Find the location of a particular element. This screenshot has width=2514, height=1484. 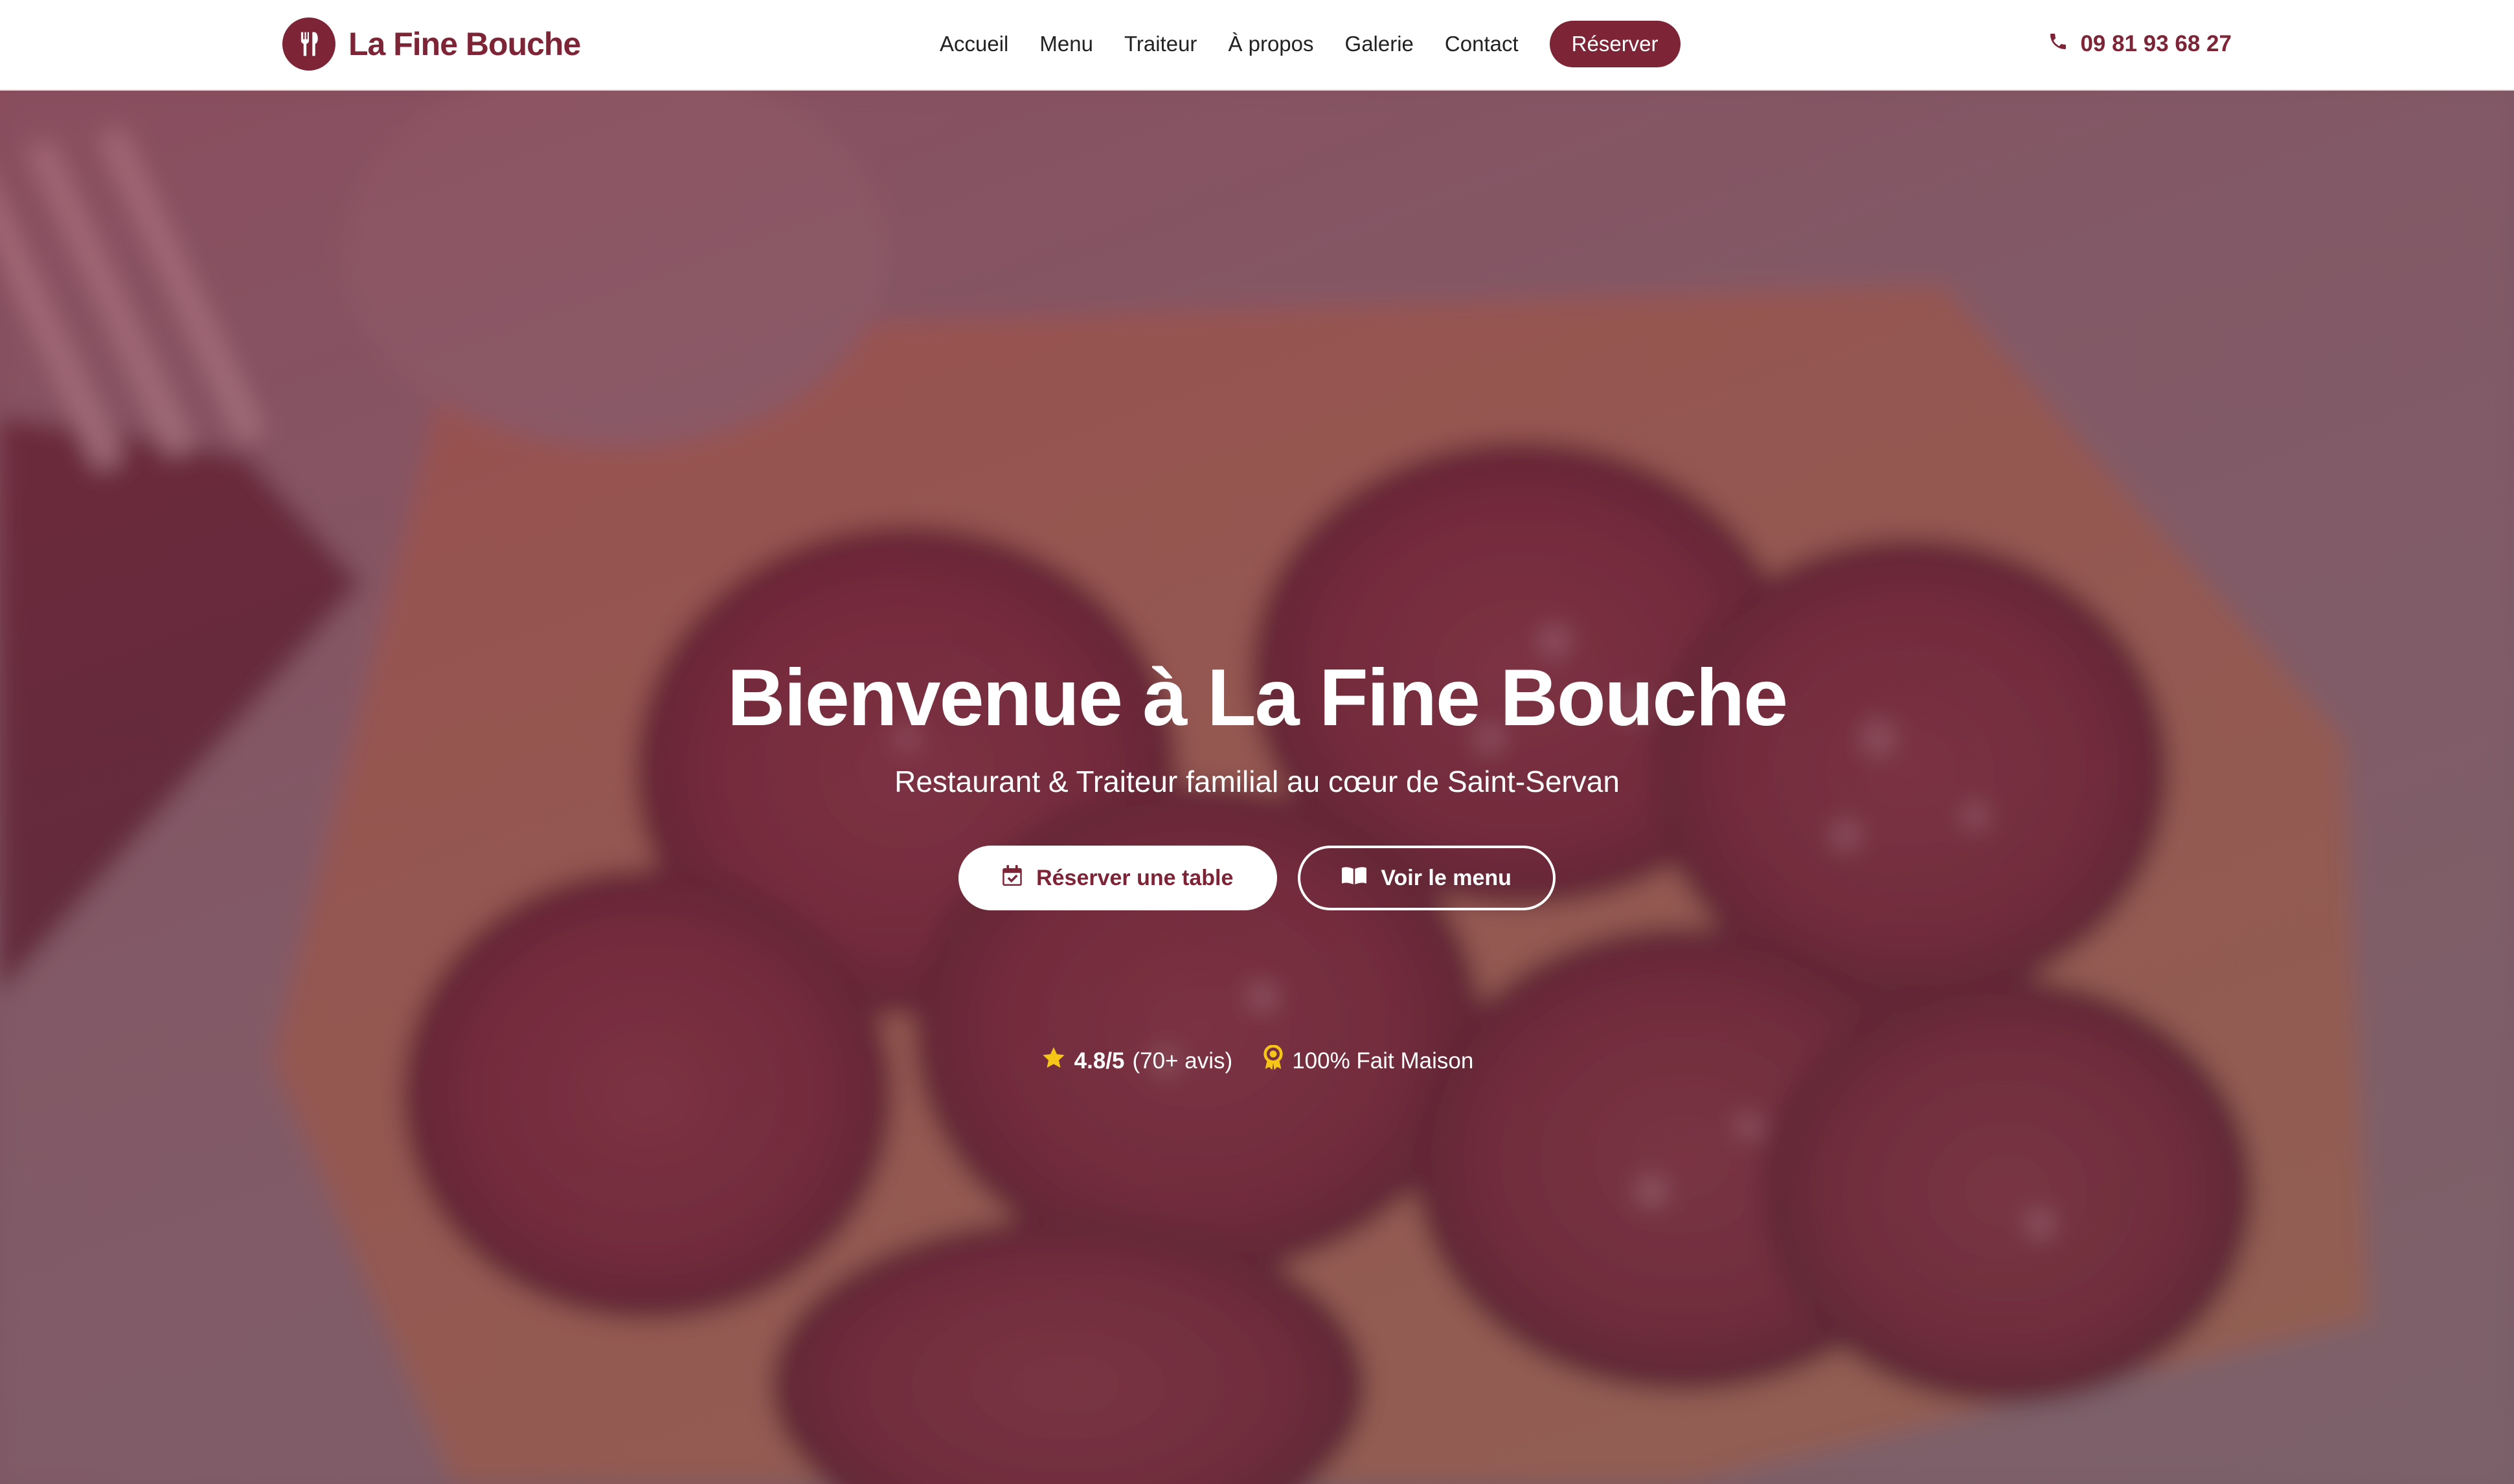

nav-link-a-propos: À propos is located at coordinates (1270, 44).